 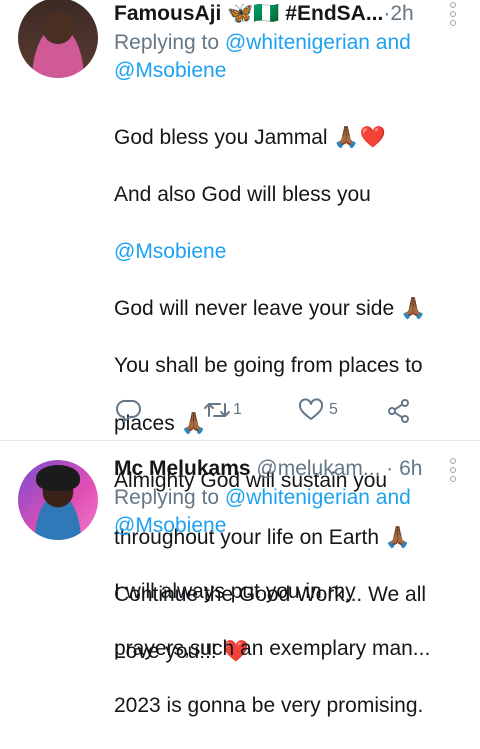 I want to click on like-button: 5, so click(x=318, y=410).